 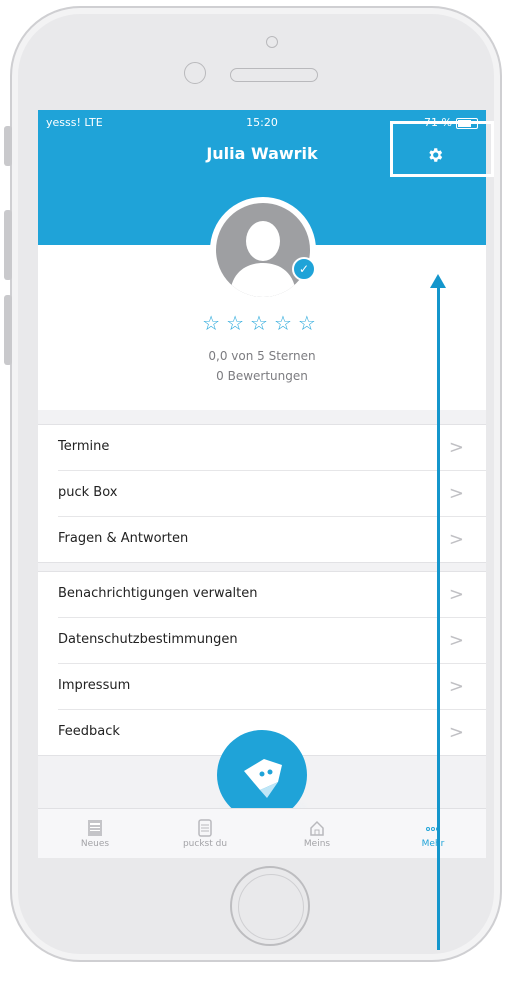 What do you see at coordinates (433, 844) in the screenshot?
I see `tab-label: Mehr` at bounding box center [433, 844].